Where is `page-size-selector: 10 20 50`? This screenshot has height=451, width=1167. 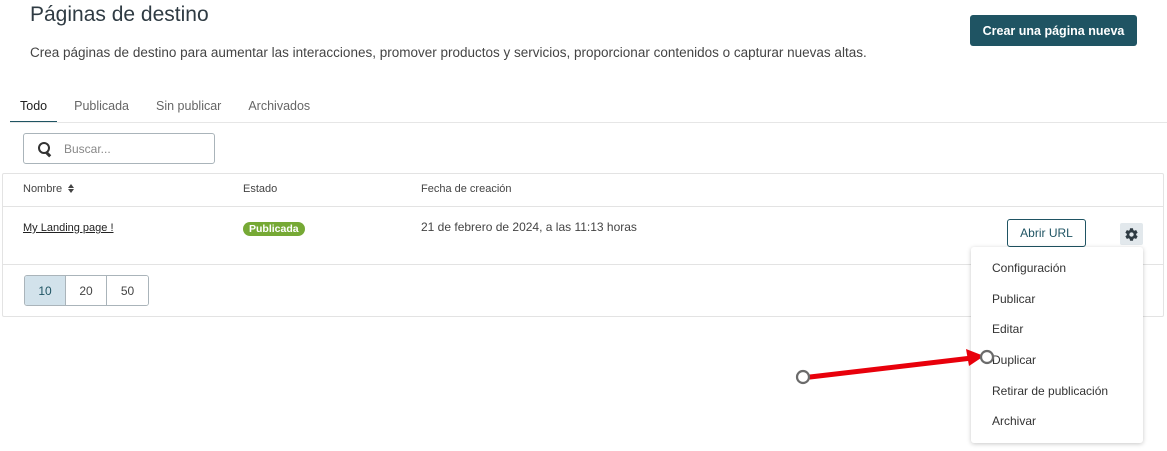
page-size-selector: 10 20 50 is located at coordinates (86, 290).